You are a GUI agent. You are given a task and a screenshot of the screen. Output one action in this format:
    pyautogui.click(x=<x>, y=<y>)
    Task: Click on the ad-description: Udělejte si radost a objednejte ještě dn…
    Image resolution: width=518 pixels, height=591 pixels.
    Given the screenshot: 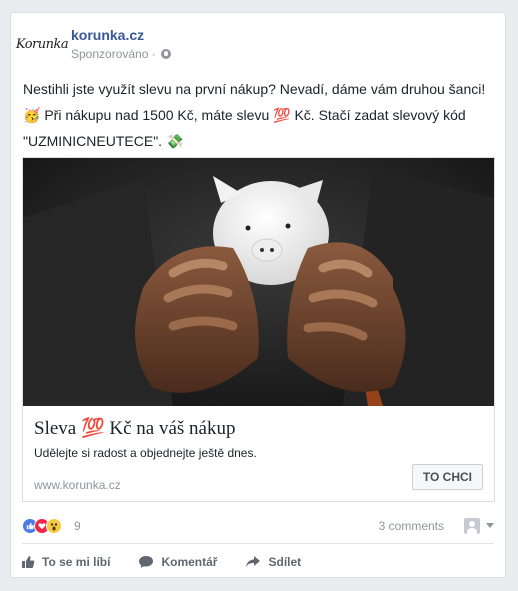 What is the action you would take?
    pyautogui.click(x=145, y=453)
    